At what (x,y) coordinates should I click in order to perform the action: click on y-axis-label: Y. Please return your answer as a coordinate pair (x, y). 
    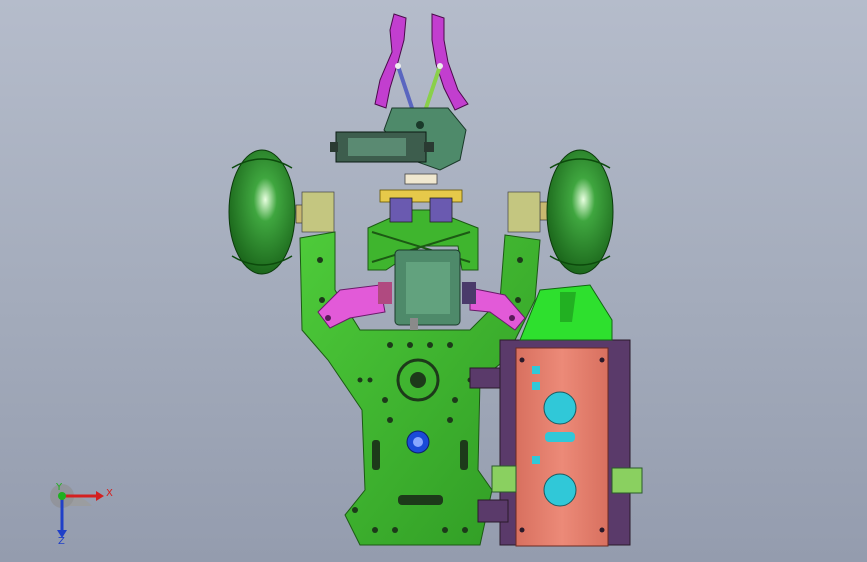
    Looking at the image, I should click on (59, 487).